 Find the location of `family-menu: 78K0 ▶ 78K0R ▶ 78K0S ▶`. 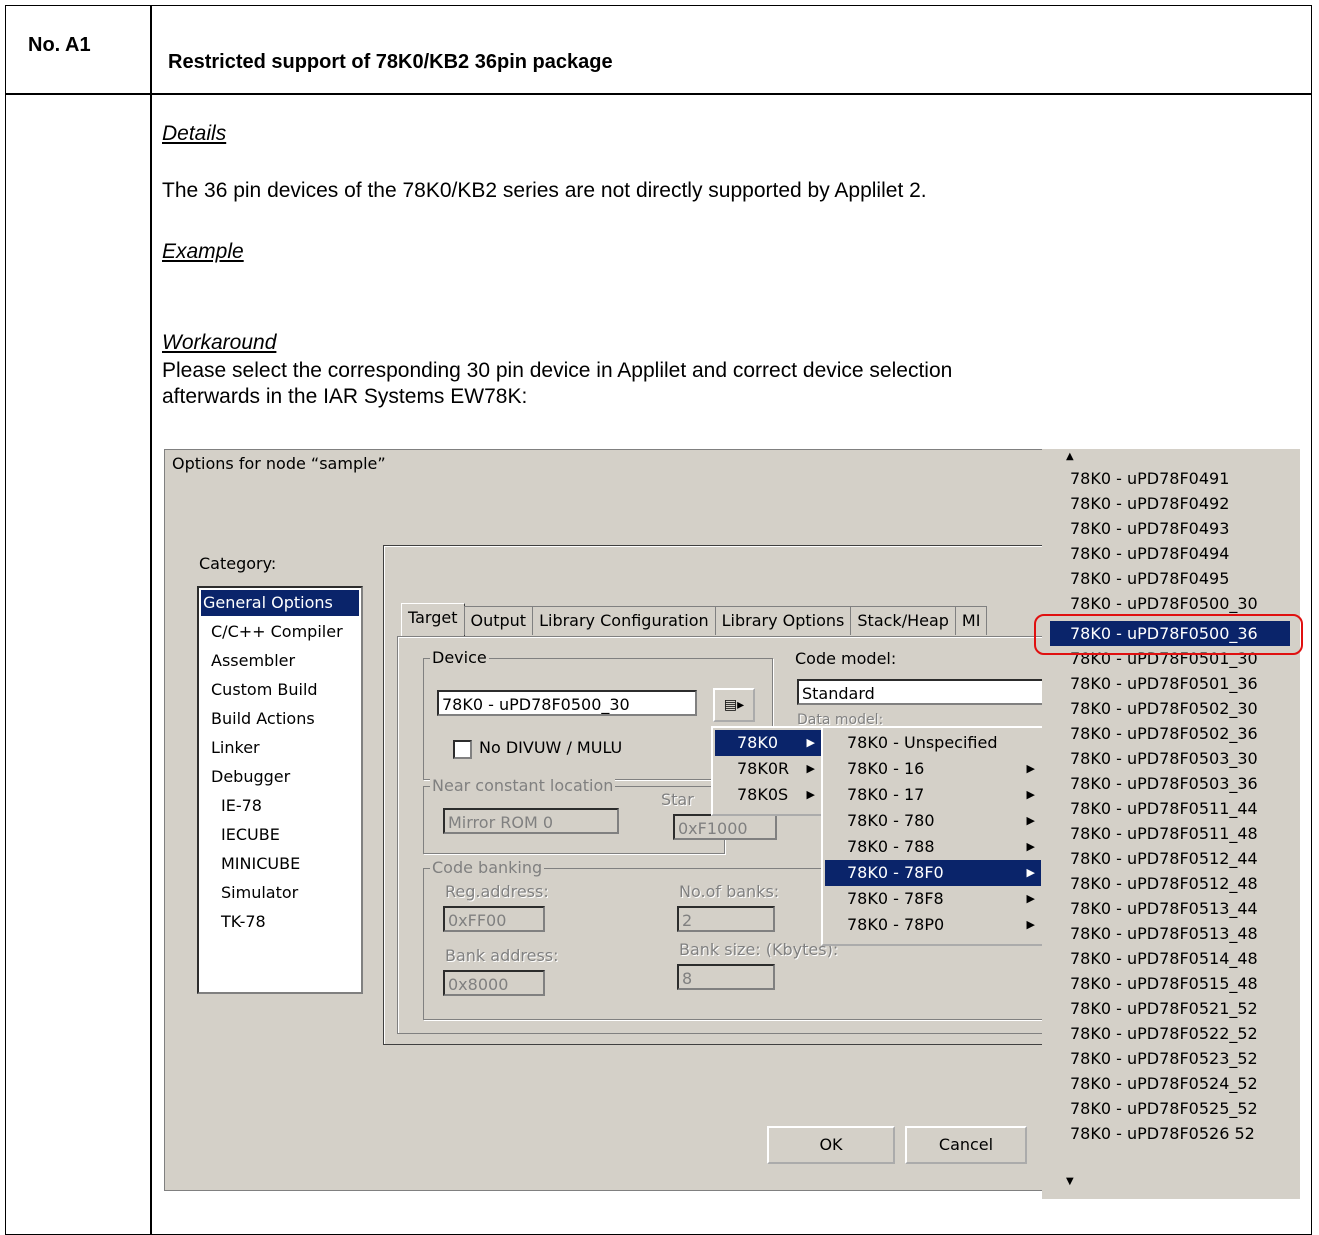

family-menu: 78K0 ▶ 78K0R ▶ 78K0S ▶ is located at coordinates (768, 771).